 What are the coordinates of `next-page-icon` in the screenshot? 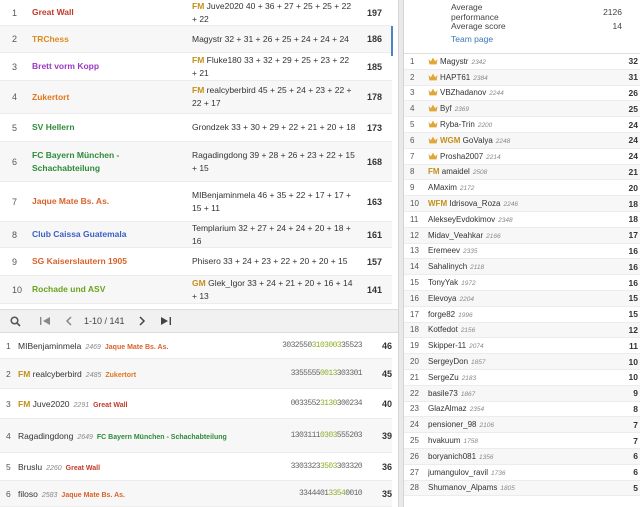 It's located at (142, 321).